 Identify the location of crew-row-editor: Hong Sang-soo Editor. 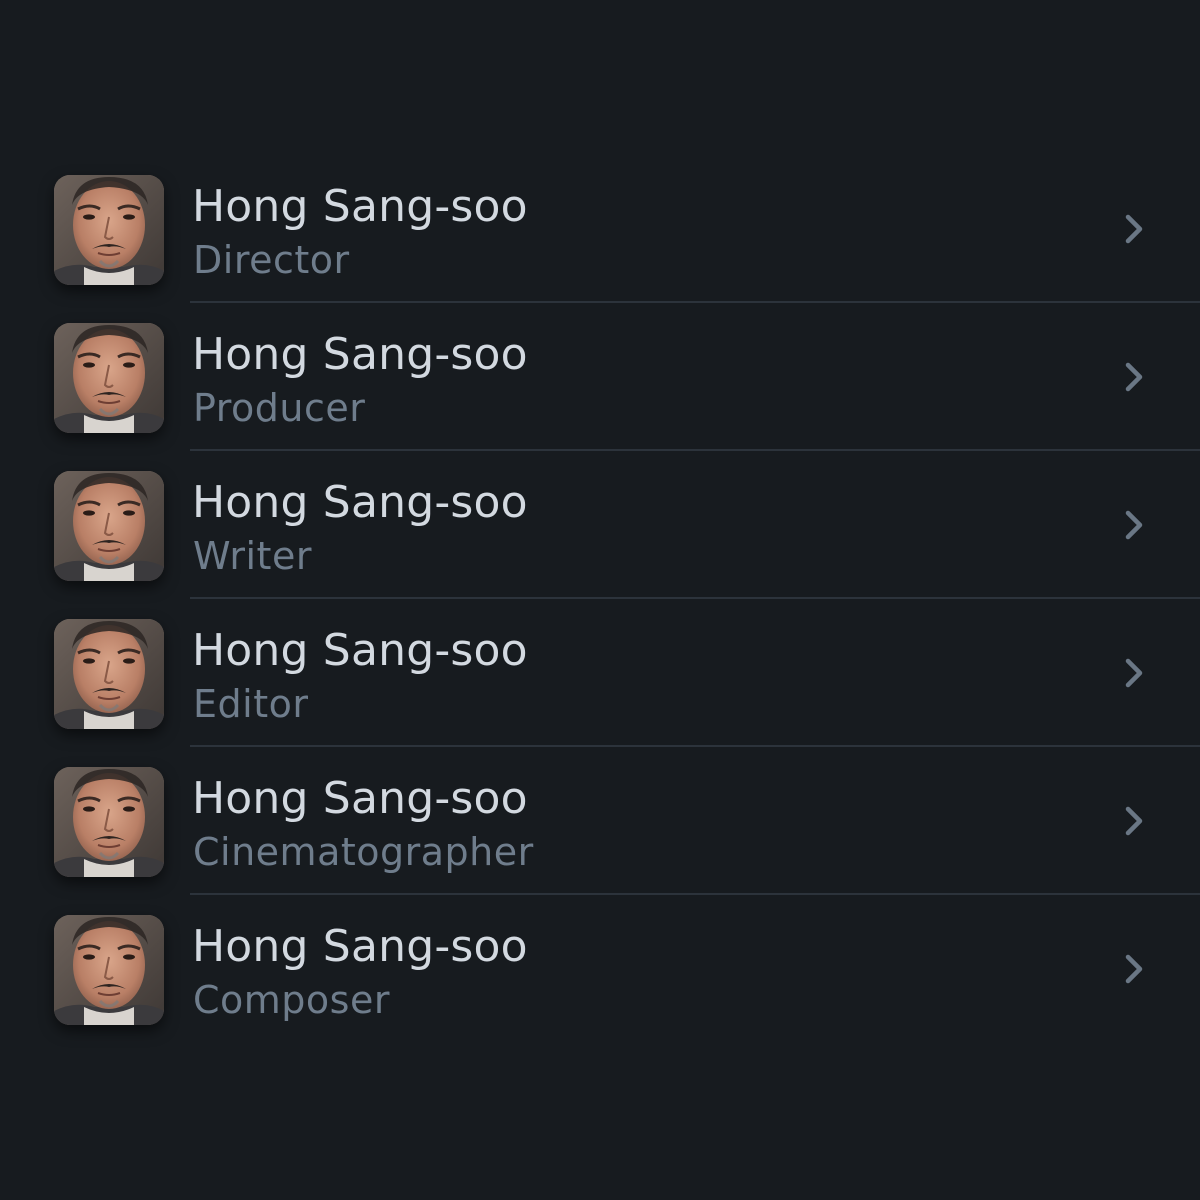
(600, 673).